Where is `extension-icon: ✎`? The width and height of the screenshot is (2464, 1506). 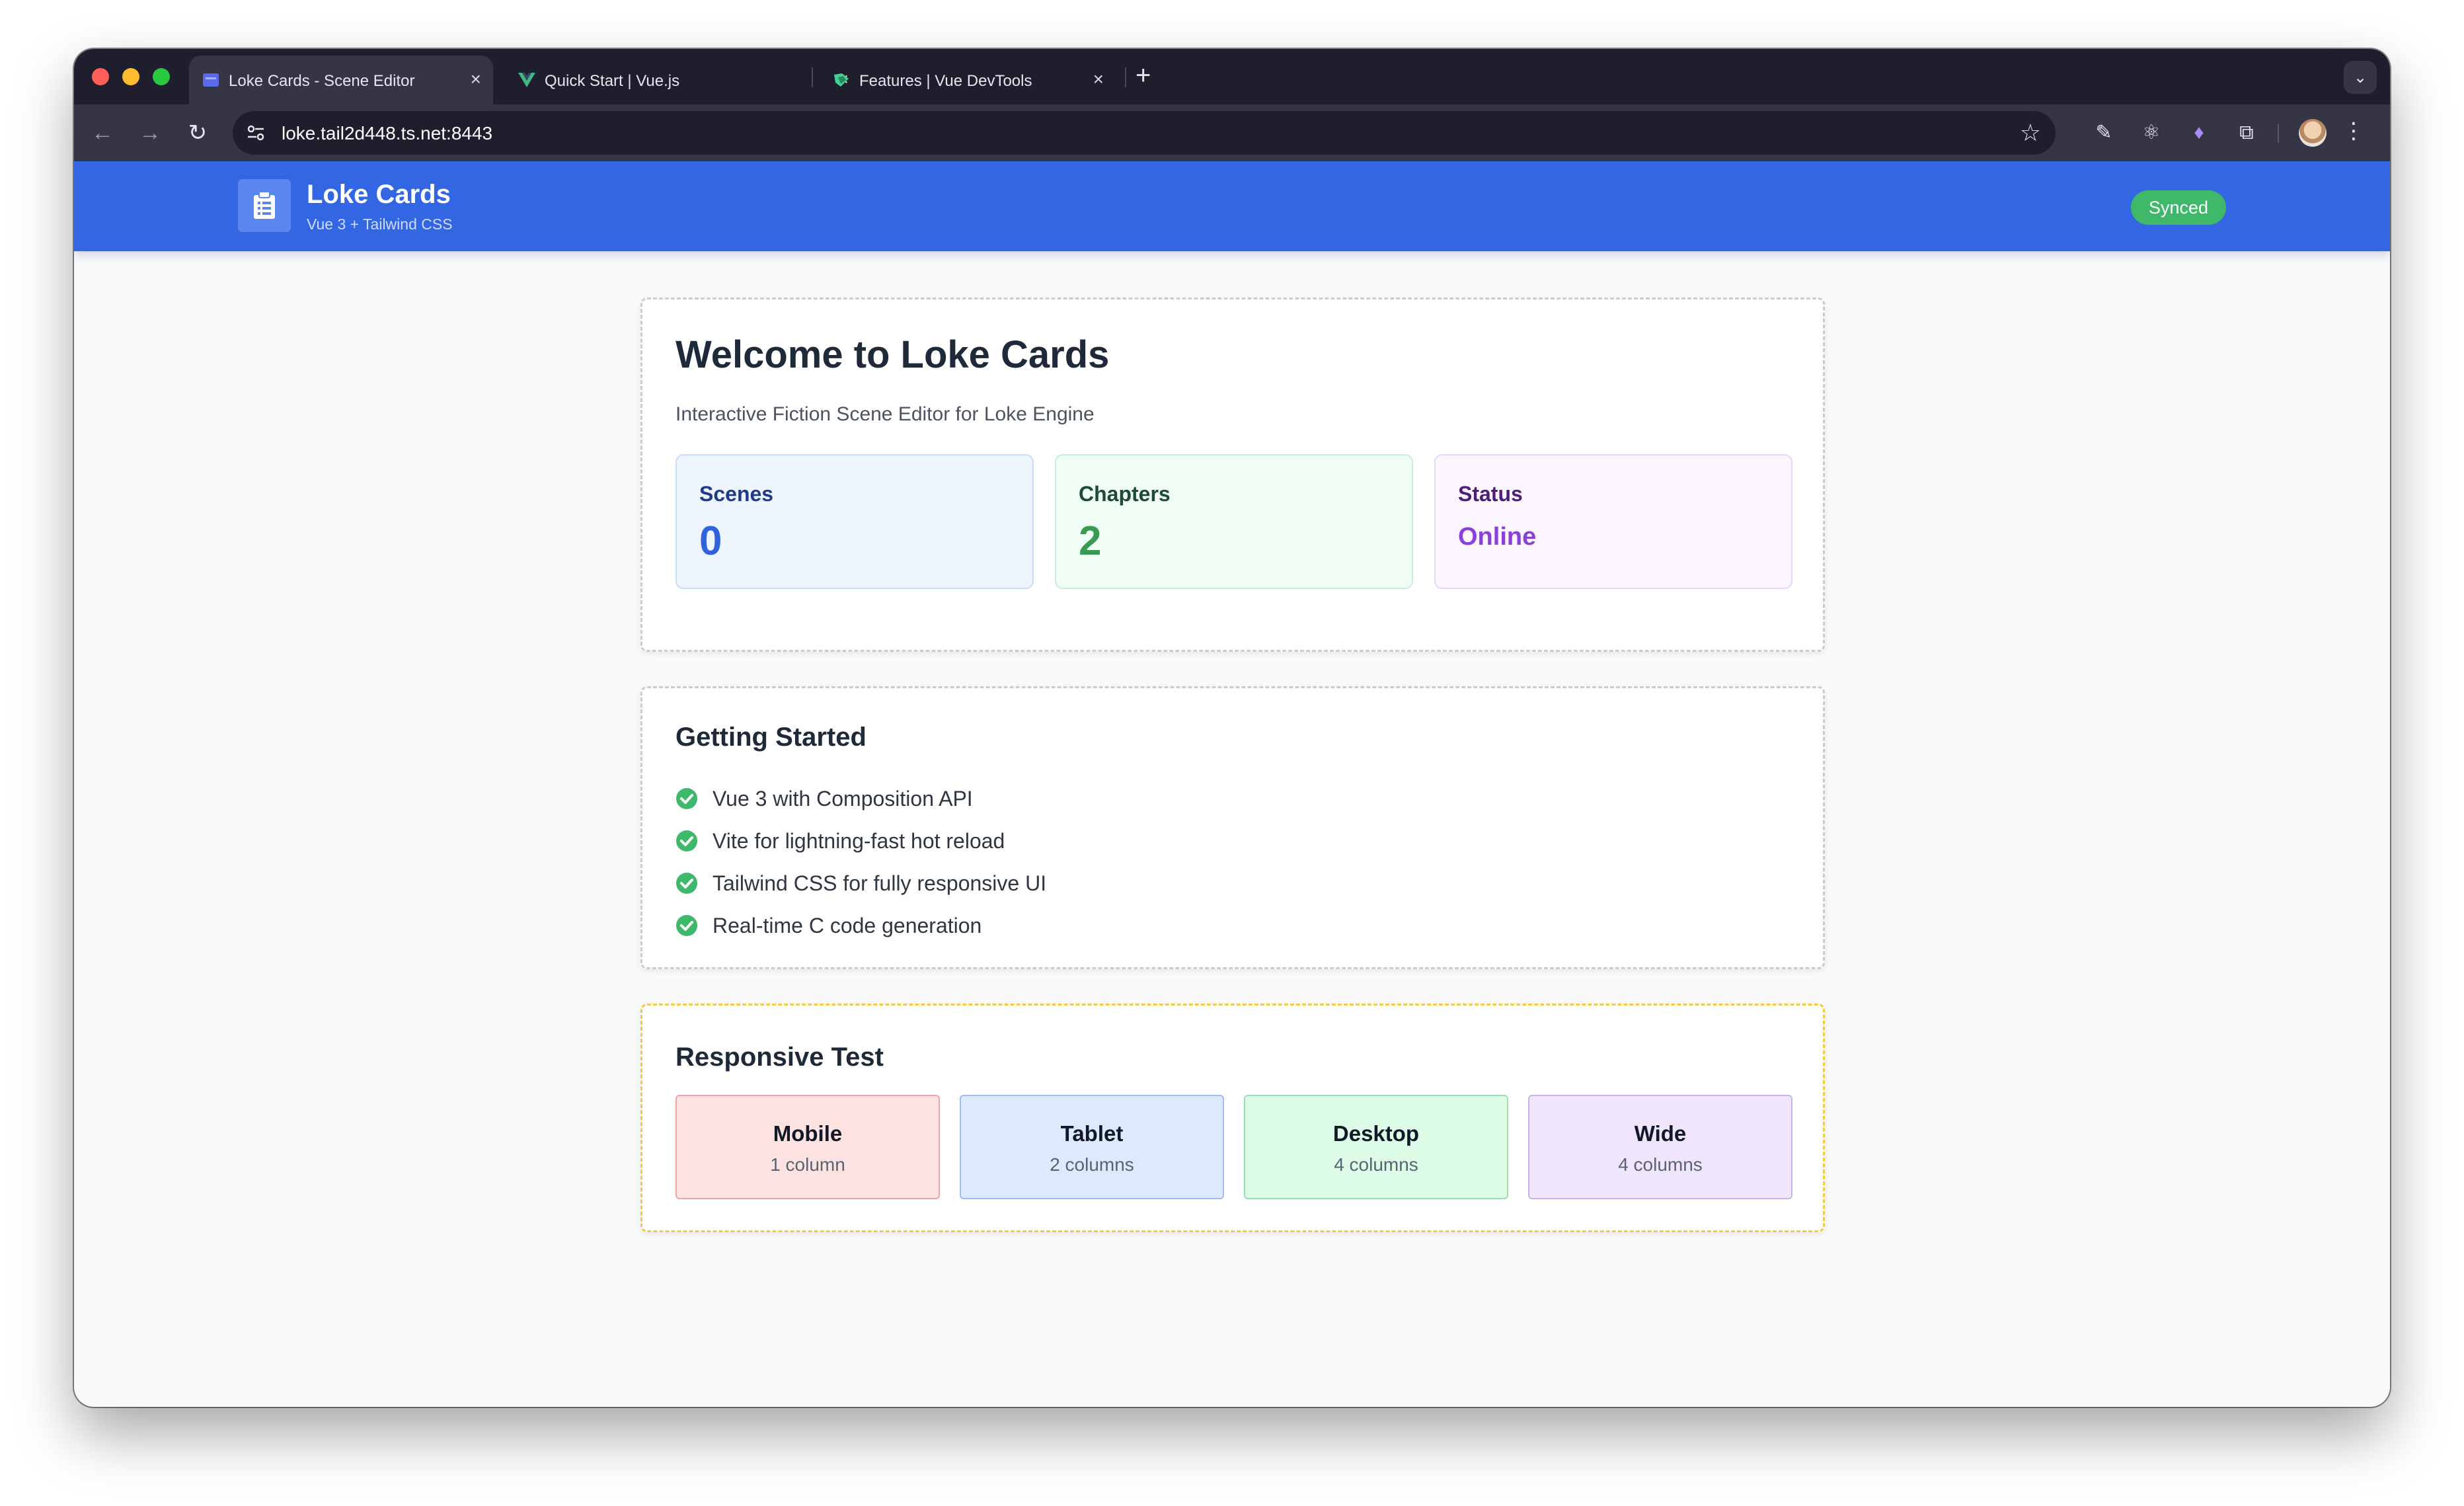
extension-icon: ✎ is located at coordinates (2104, 133).